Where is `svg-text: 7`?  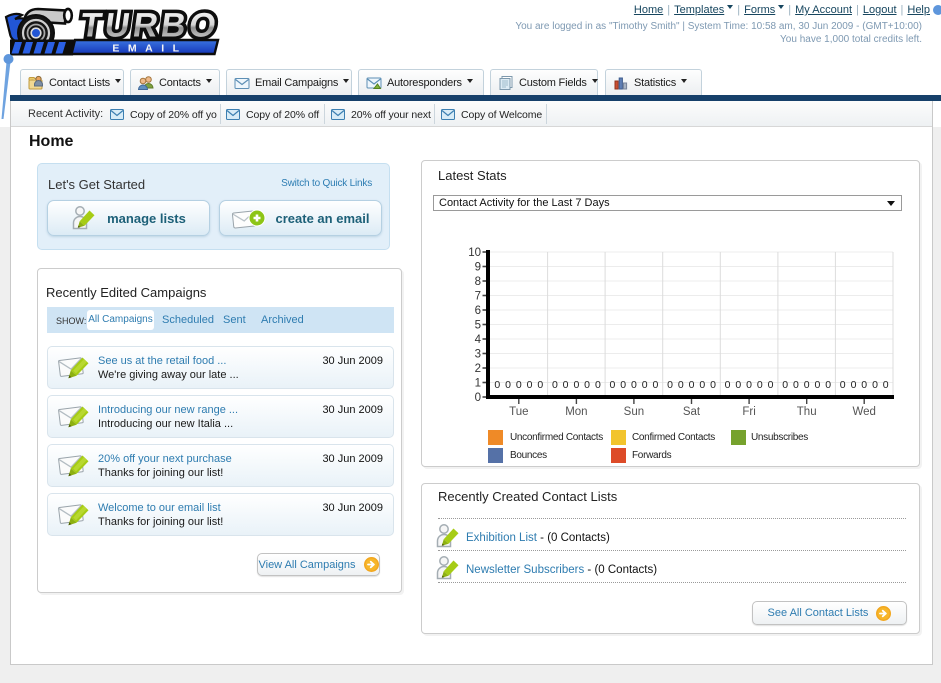
svg-text: 7 is located at coordinates (478, 297).